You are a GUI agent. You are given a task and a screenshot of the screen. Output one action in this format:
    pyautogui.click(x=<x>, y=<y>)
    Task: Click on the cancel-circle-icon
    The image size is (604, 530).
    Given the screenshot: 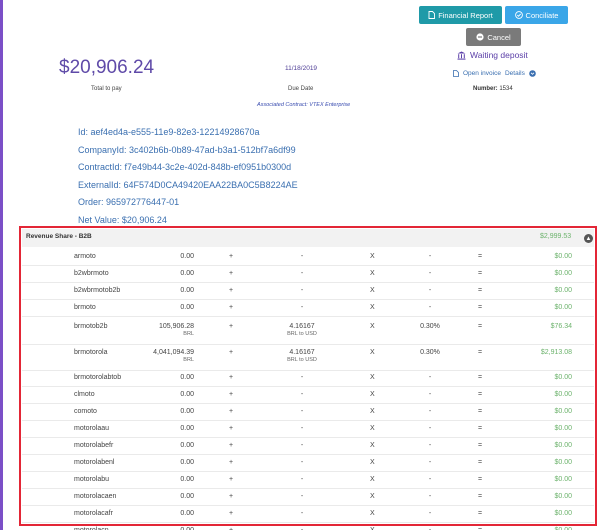 What is the action you would take?
    pyautogui.click(x=480, y=37)
    